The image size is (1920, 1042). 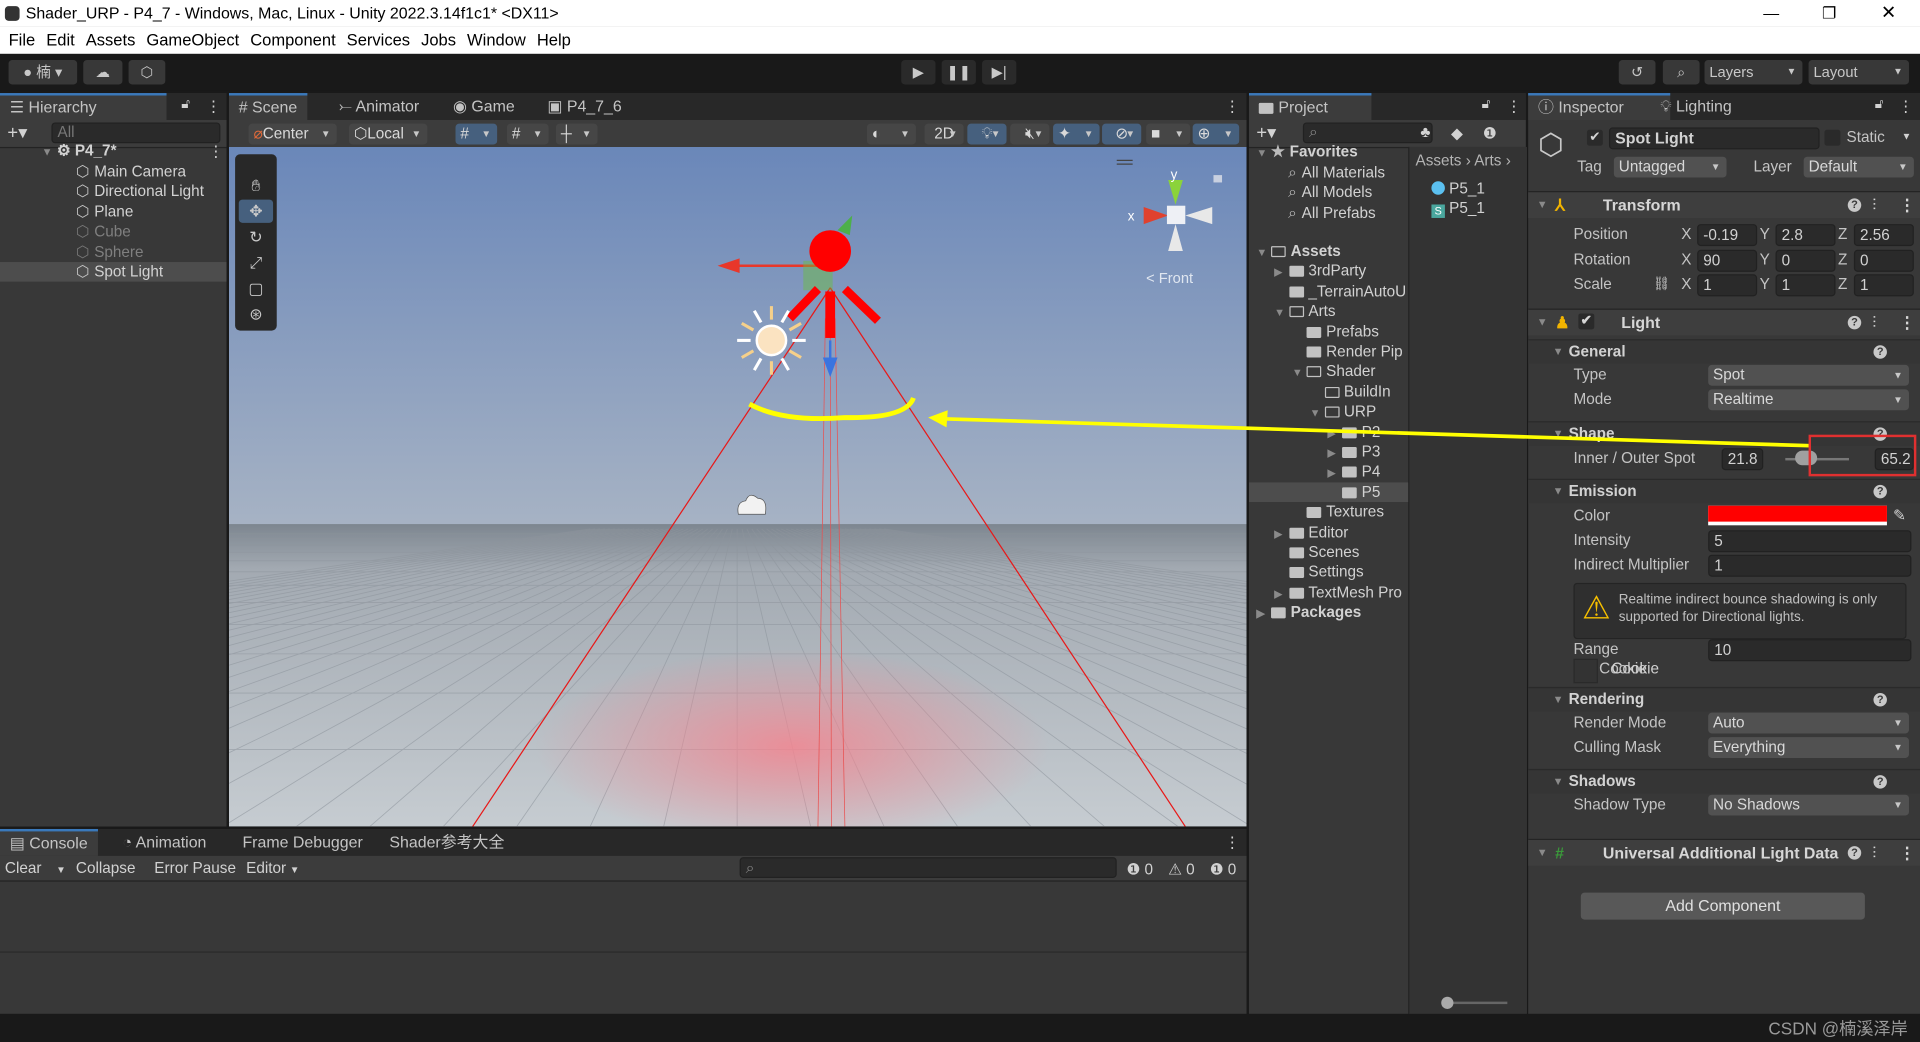 What do you see at coordinates (958, 72) in the screenshot?
I see `pause-button: ❚❚` at bounding box center [958, 72].